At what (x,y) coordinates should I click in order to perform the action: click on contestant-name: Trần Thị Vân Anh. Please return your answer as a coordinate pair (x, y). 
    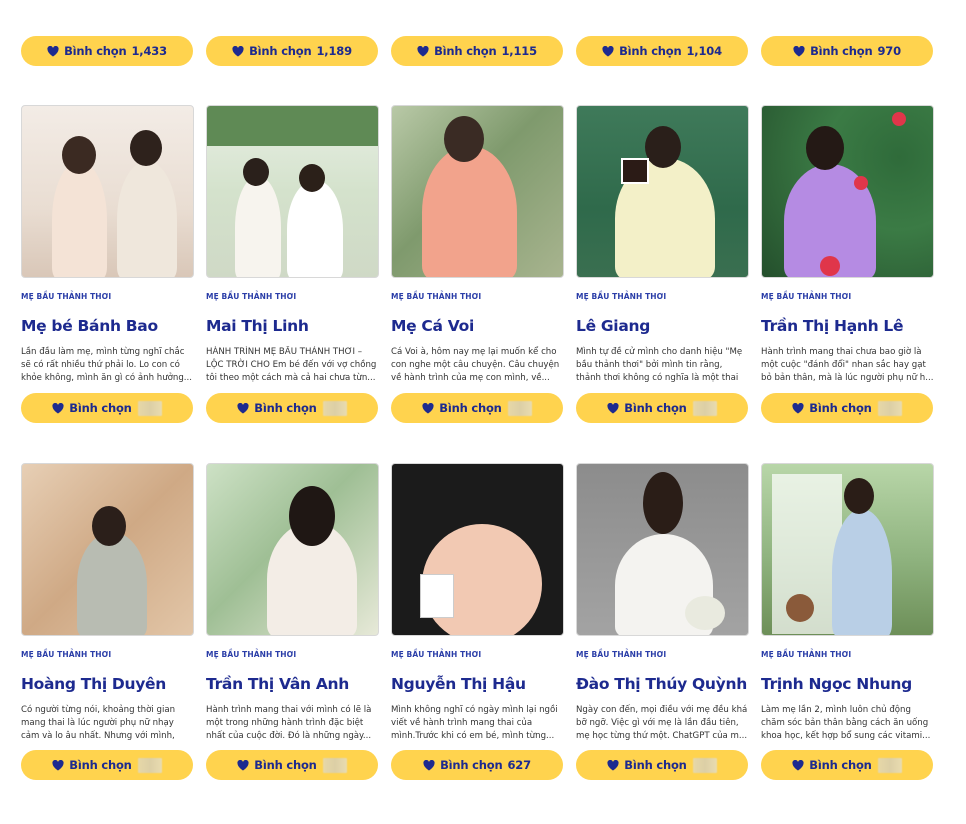
    Looking at the image, I should click on (292, 686).